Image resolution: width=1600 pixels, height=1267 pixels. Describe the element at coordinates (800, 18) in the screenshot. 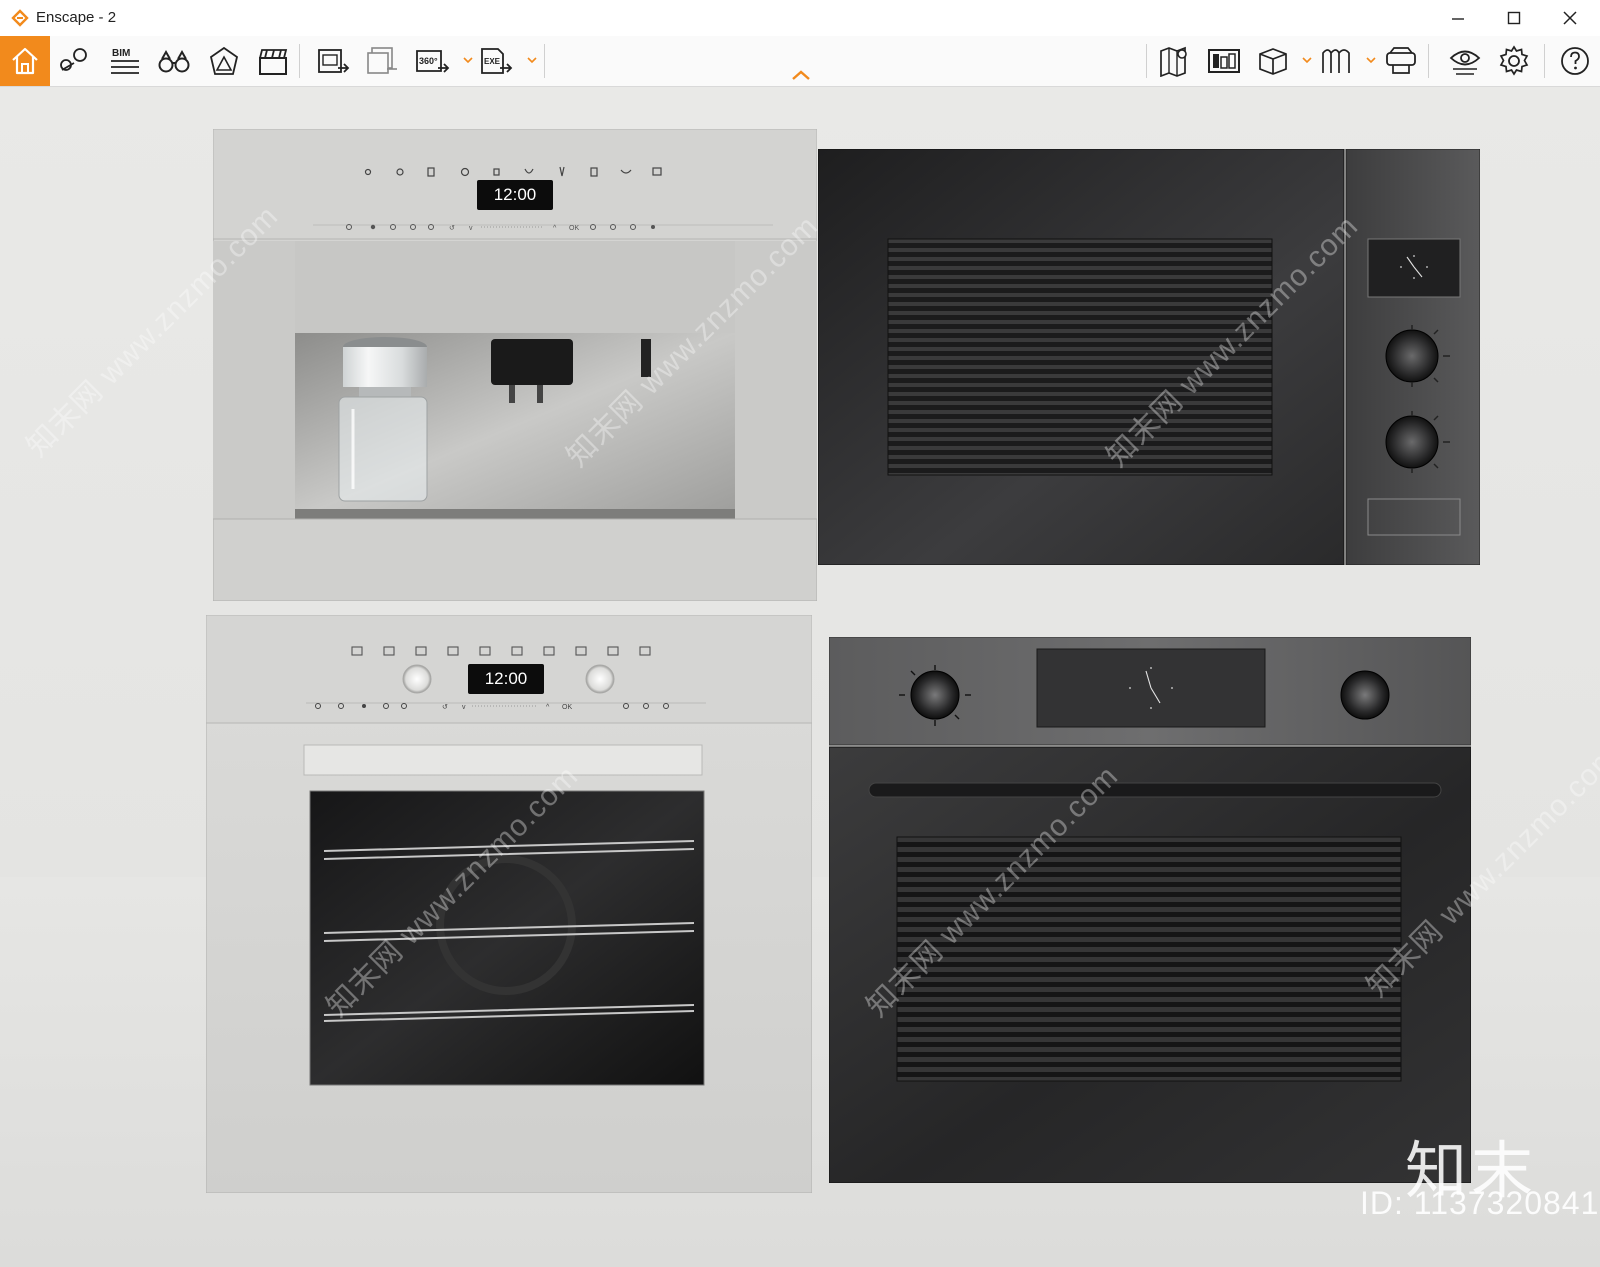

I see `title-bar: Enscape - 2` at that location.